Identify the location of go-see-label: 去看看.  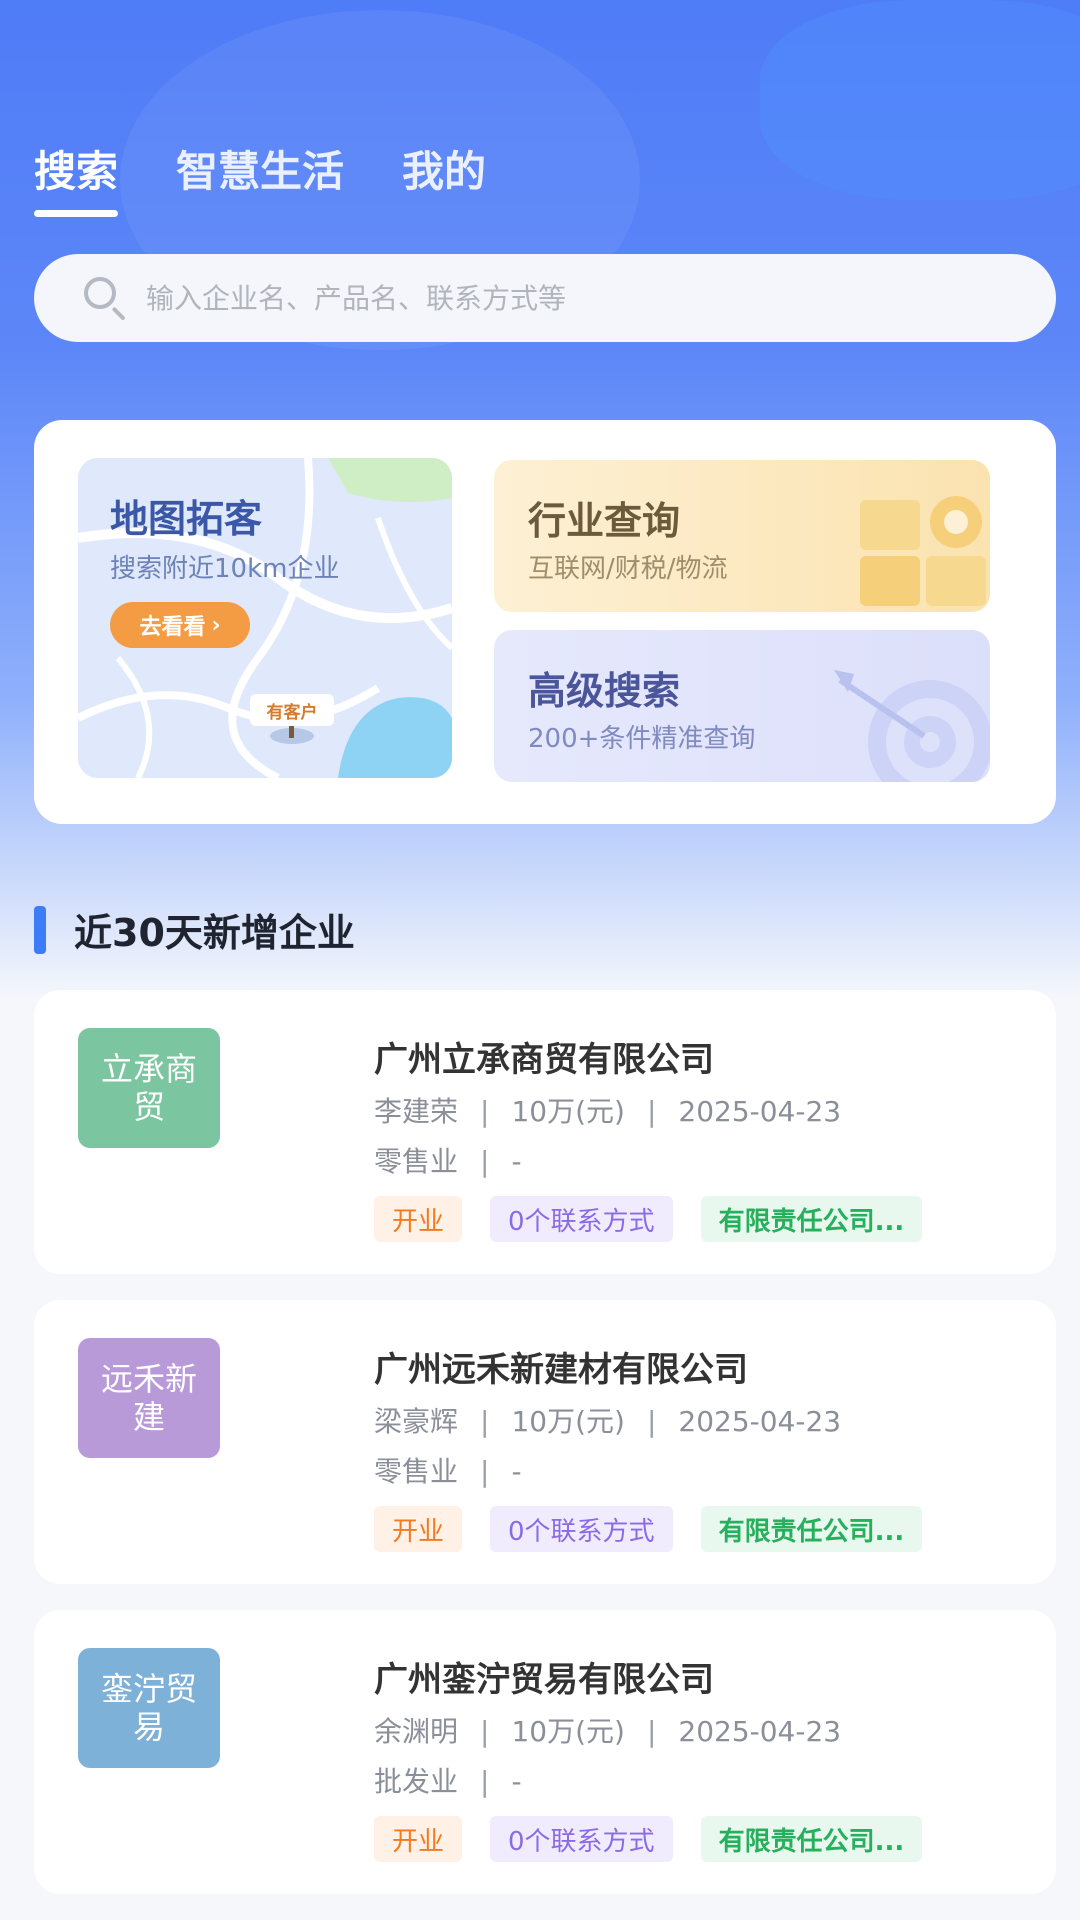
(172, 627).